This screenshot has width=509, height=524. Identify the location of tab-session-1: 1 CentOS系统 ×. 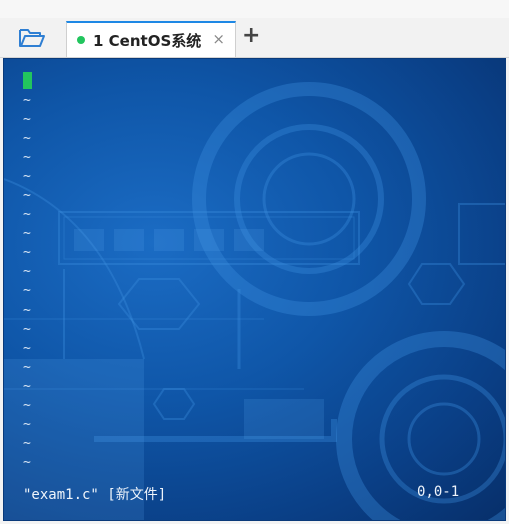
(151, 39).